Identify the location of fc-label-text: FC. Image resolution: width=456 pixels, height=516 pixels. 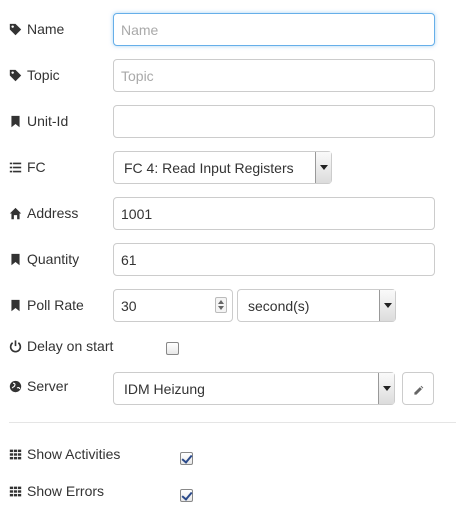
(36, 167).